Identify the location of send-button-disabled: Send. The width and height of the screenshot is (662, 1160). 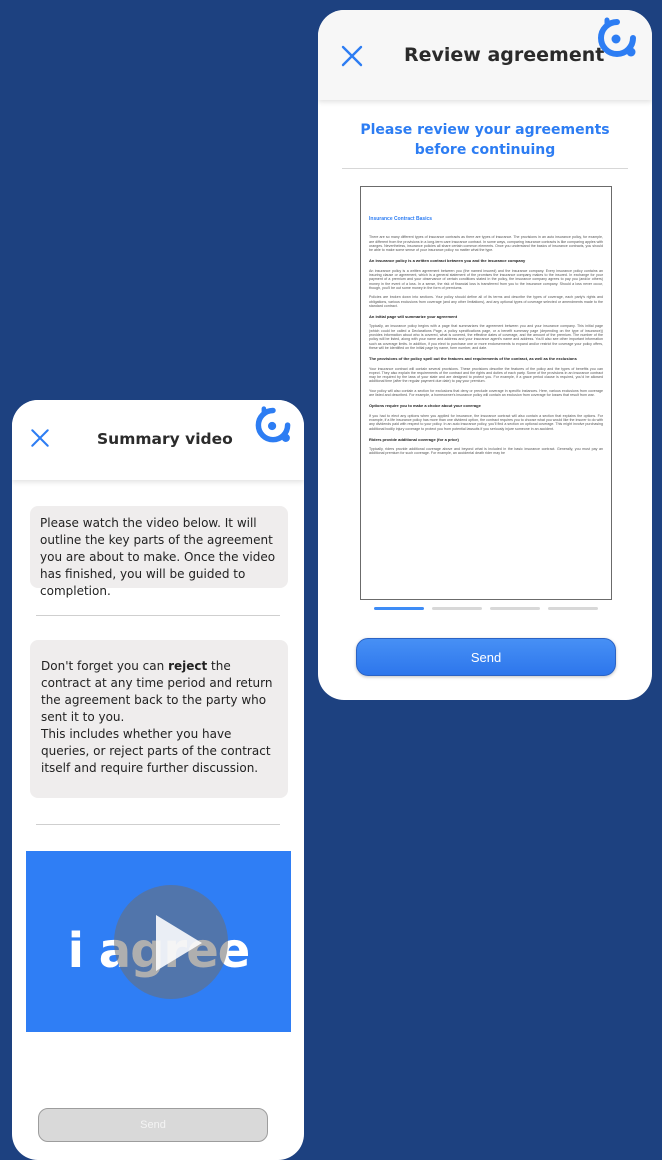
(153, 1125).